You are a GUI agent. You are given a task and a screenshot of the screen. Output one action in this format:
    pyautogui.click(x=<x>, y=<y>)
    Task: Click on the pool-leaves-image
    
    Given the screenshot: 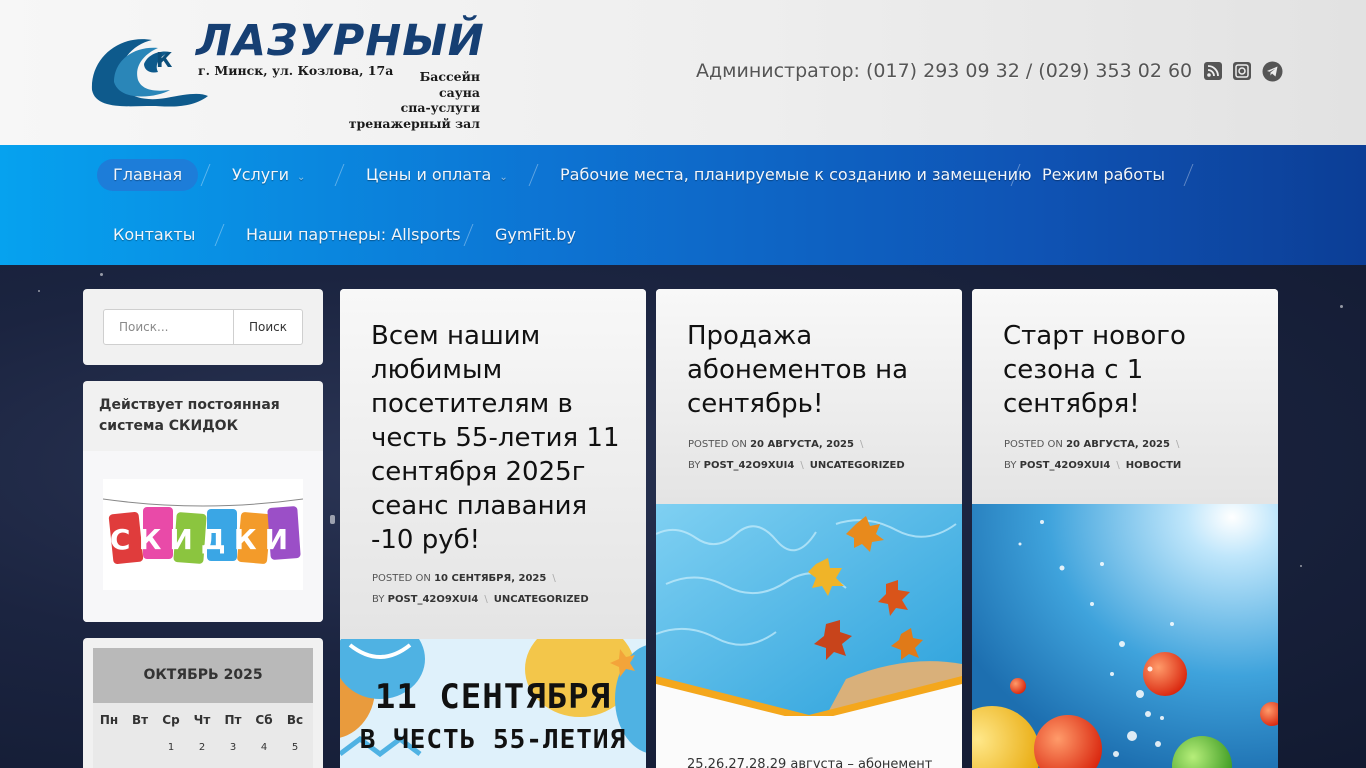 What is the action you would take?
    pyautogui.click(x=809, y=610)
    